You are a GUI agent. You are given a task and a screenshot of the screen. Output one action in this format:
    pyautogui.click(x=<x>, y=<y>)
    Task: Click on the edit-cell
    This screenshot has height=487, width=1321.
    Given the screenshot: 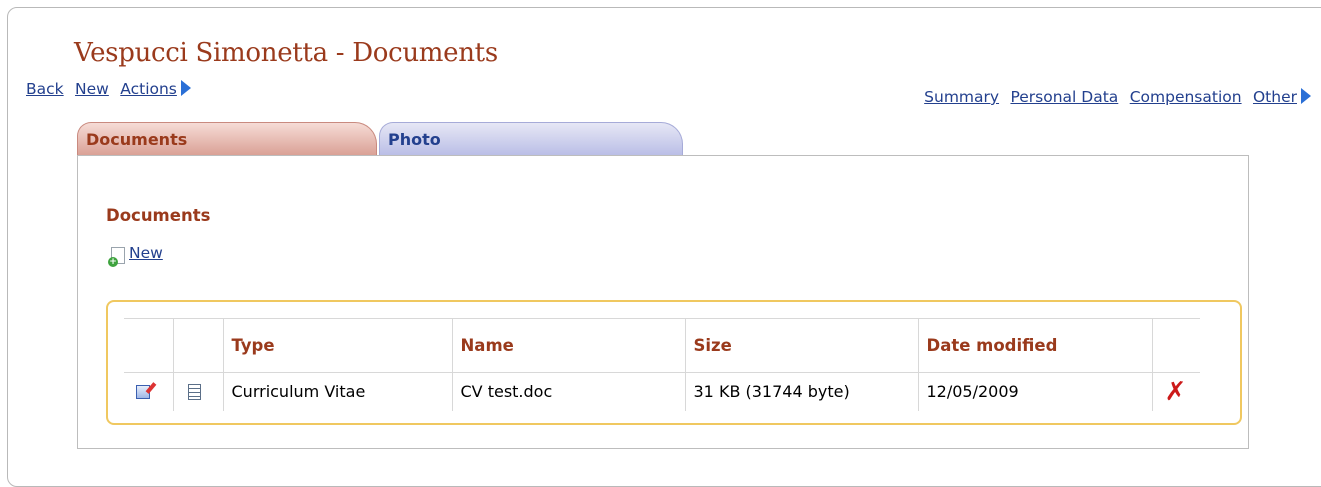 What is the action you would take?
    pyautogui.click(x=148, y=392)
    